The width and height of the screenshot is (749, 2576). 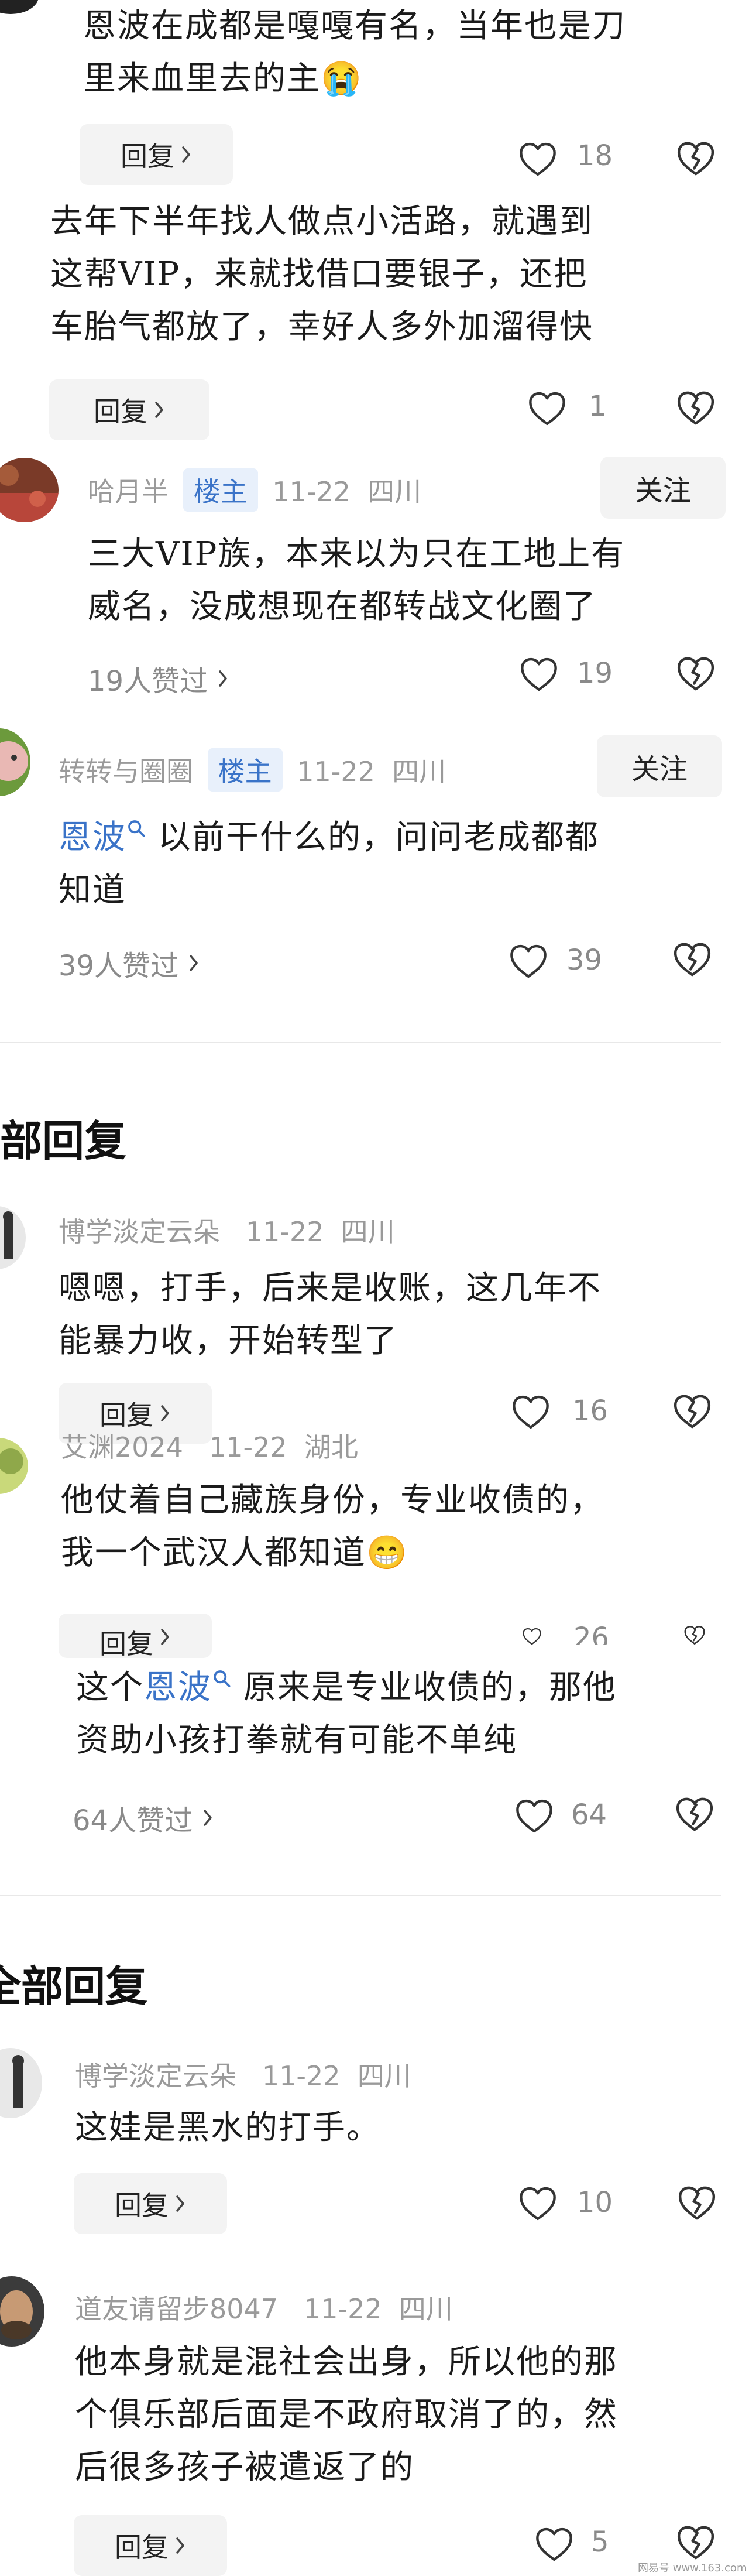 What do you see at coordinates (693, 2568) in the screenshot?
I see `watermark: 网易号 www.163.com` at bounding box center [693, 2568].